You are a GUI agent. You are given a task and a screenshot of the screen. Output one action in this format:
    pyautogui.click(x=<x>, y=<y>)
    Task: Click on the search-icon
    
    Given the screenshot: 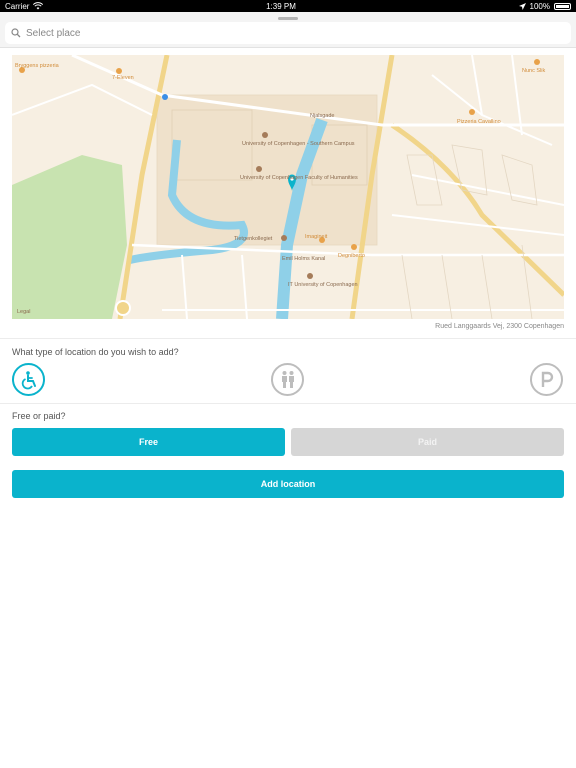 What is the action you would take?
    pyautogui.click(x=16, y=33)
    